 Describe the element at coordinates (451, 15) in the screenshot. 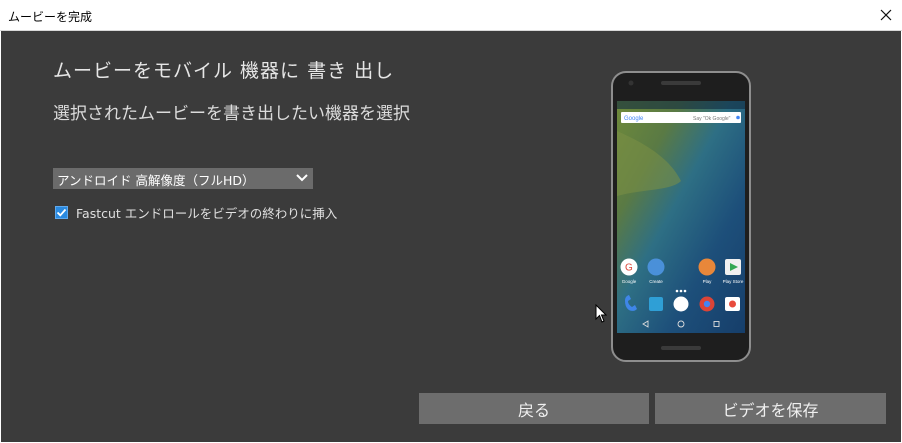

I see `title-bar: ムービーを完成` at that location.